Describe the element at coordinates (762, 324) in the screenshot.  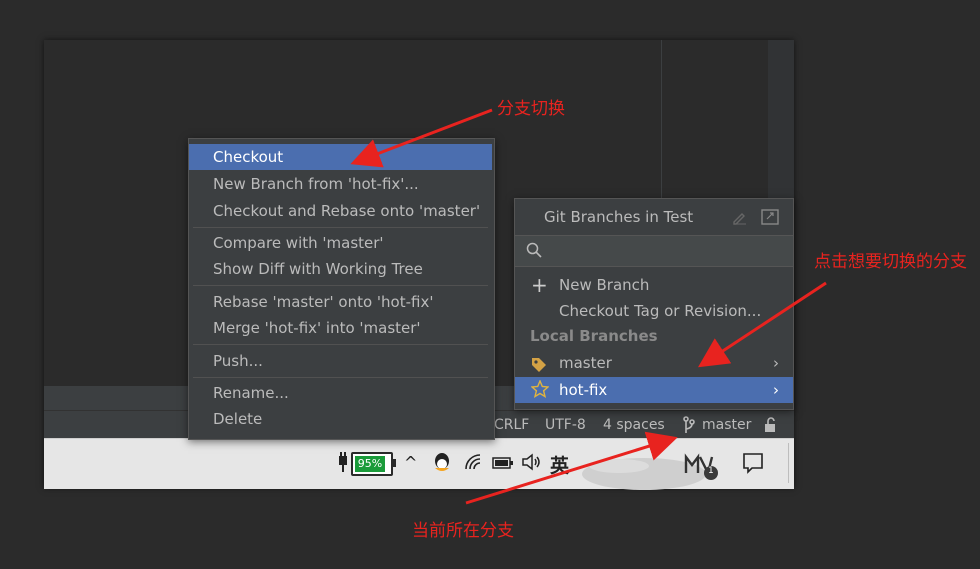
I see `arrow-to-branch` at that location.